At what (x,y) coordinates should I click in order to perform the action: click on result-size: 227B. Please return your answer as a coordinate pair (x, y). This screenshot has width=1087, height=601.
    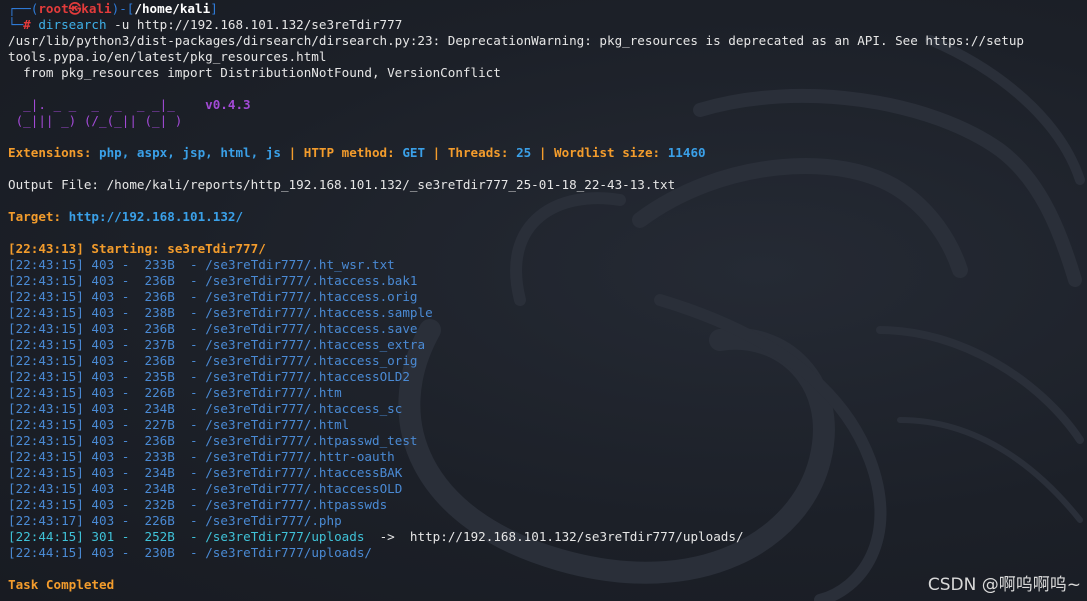
    Looking at the image, I should click on (159, 424).